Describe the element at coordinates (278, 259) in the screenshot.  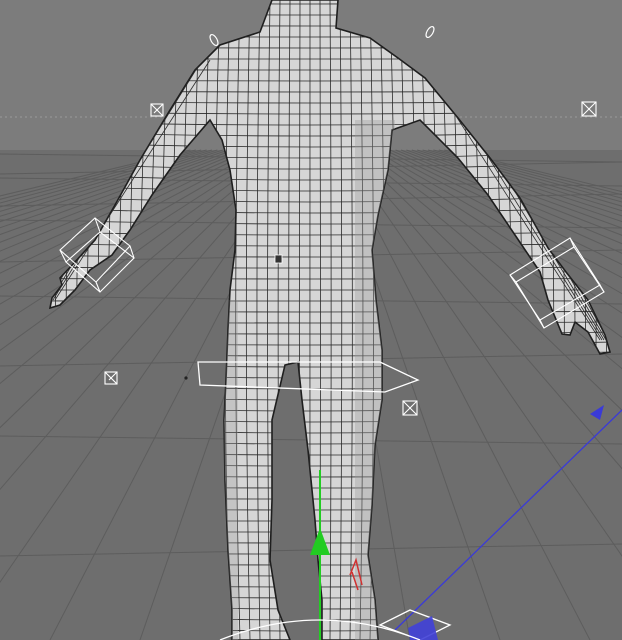
I see `root-joint-icon` at that location.